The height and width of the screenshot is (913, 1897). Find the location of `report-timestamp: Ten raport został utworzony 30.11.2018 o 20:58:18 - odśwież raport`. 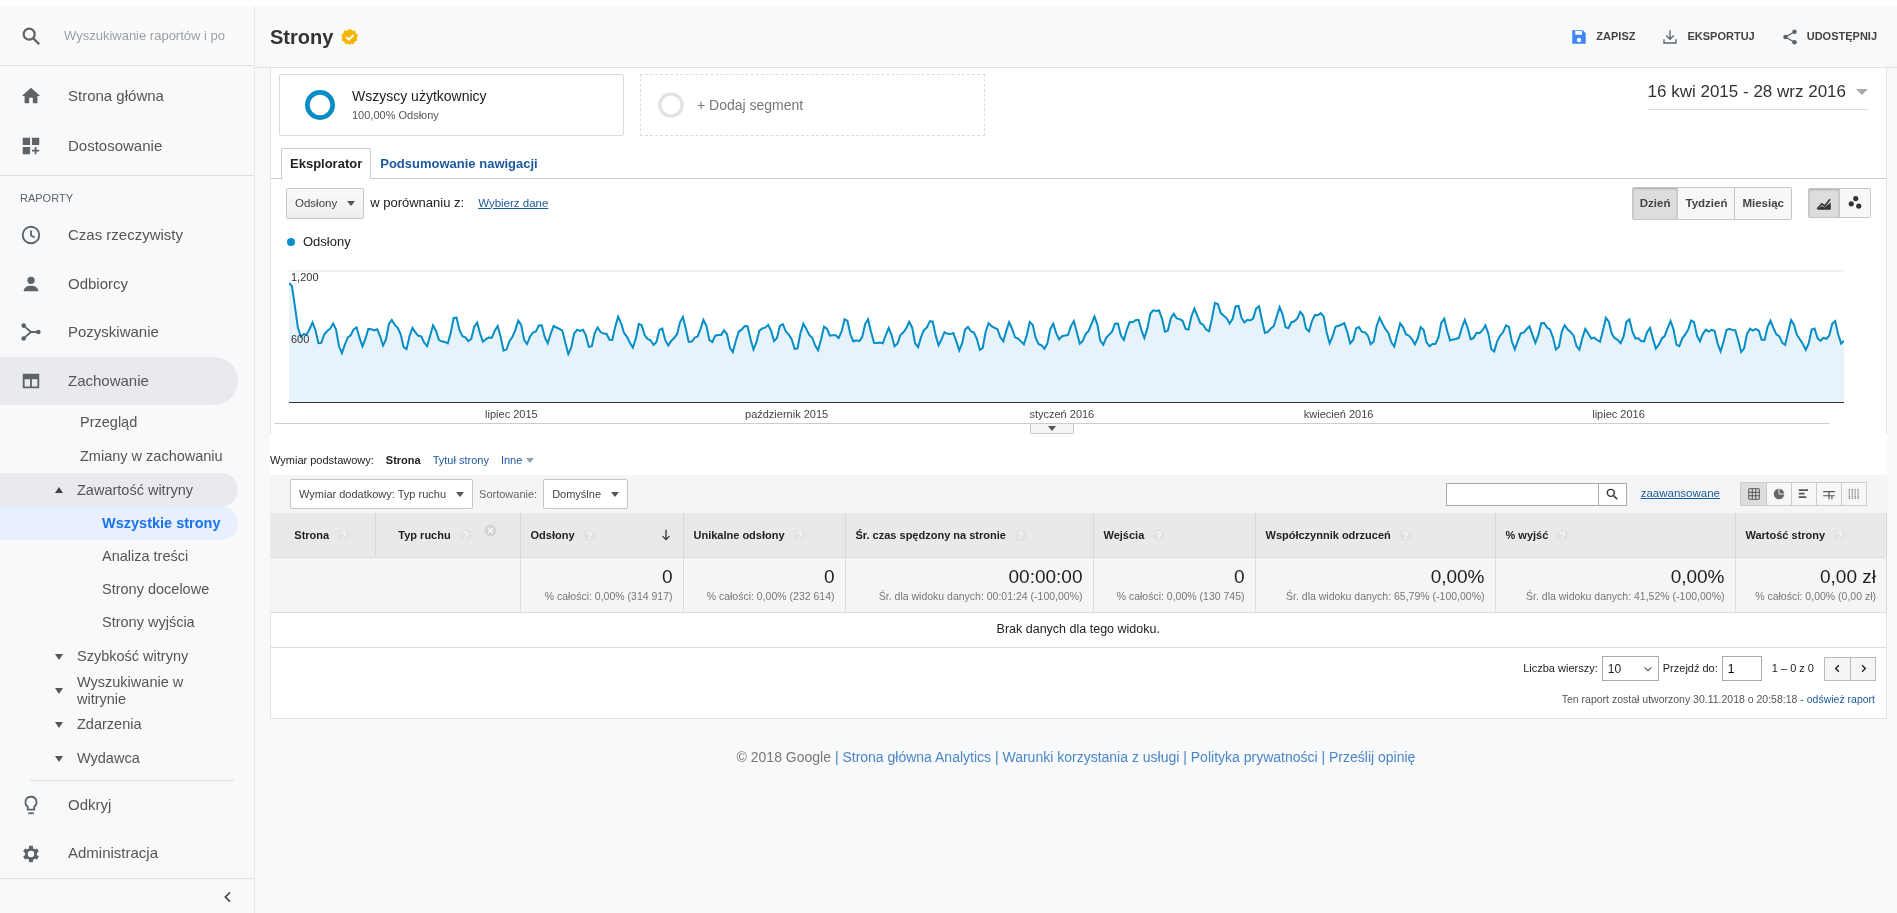

report-timestamp: Ten raport został utworzony 30.11.2018 o 20:58:18 - odśwież raport is located at coordinates (1718, 699).